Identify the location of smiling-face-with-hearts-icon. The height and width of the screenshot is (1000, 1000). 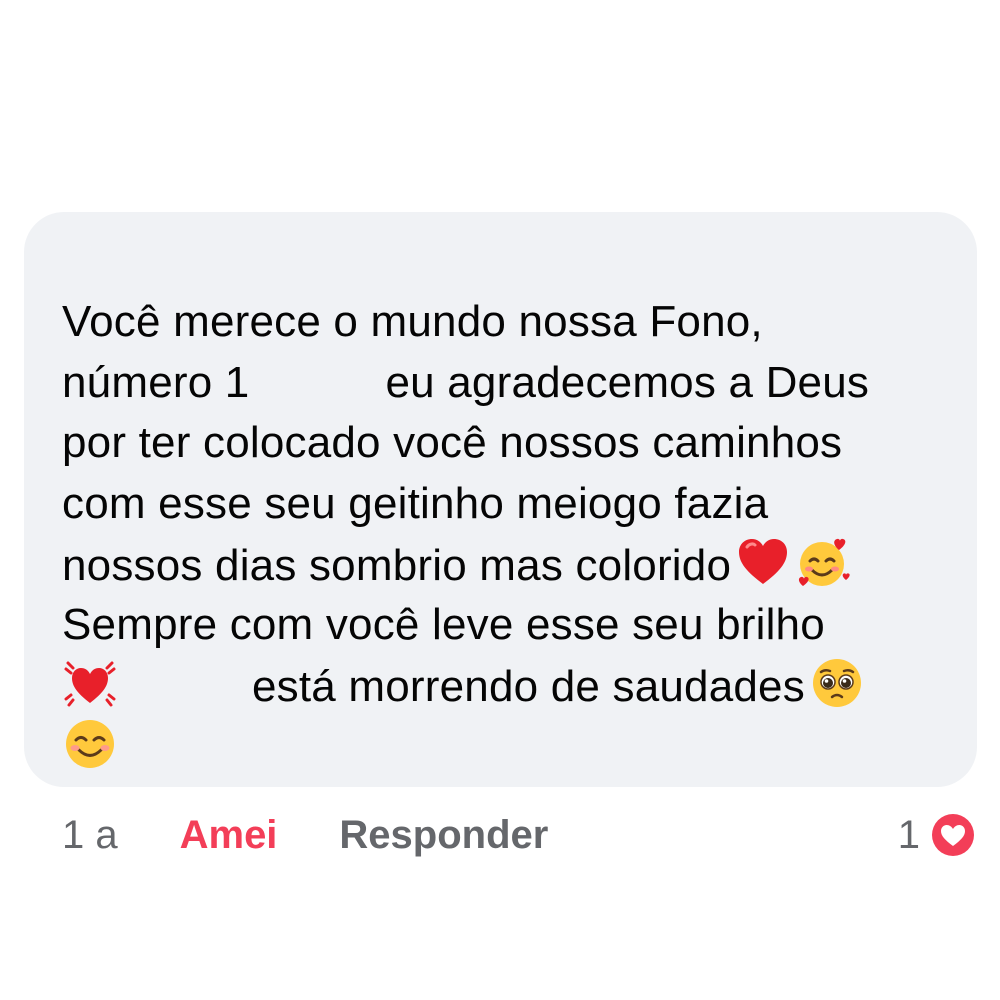
(823, 562).